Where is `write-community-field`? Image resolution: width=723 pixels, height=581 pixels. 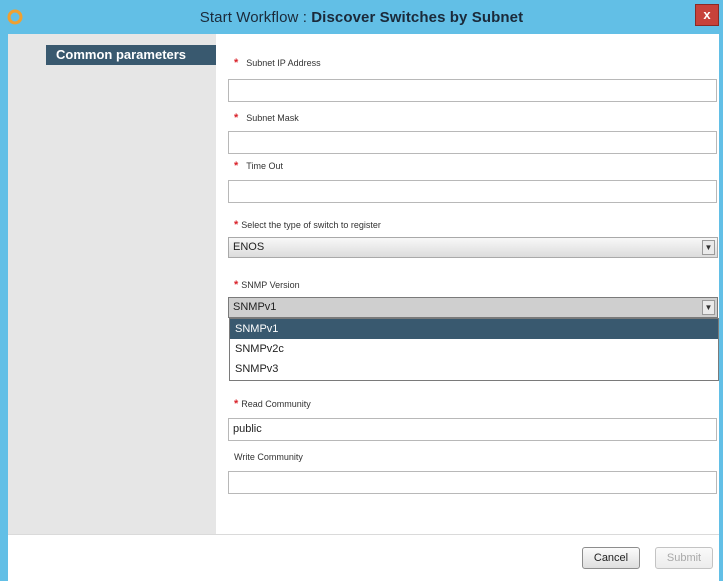 write-community-field is located at coordinates (472, 482).